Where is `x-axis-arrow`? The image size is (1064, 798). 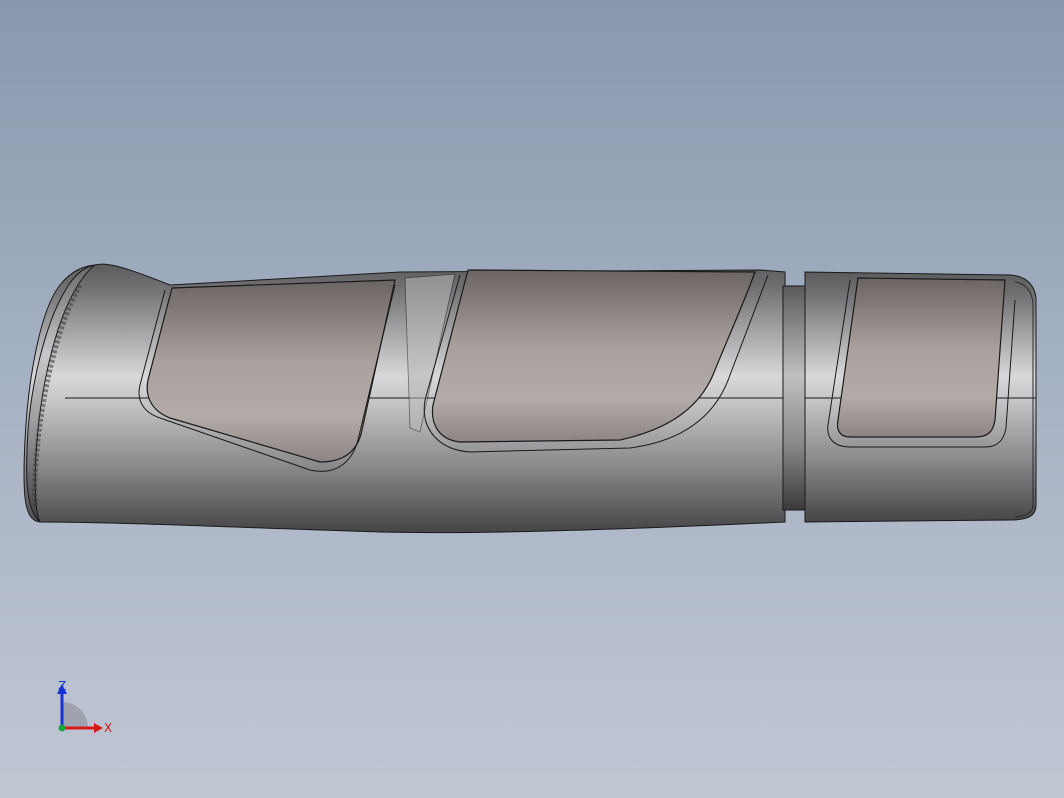 x-axis-arrow is located at coordinates (98, 728).